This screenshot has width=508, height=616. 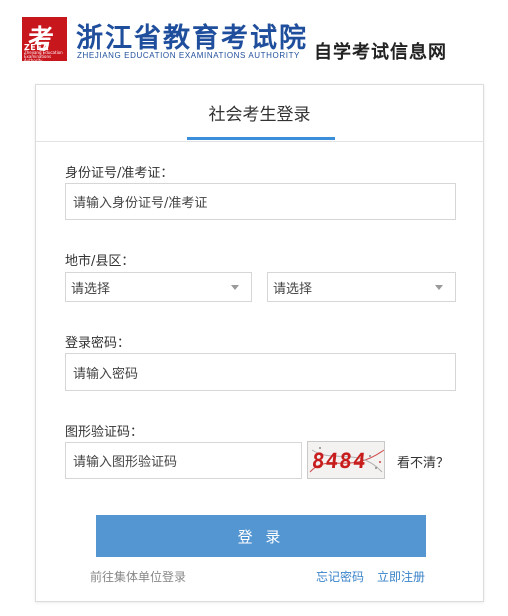 I want to click on login-tab-bar: 社会考生登录, so click(x=259, y=113).